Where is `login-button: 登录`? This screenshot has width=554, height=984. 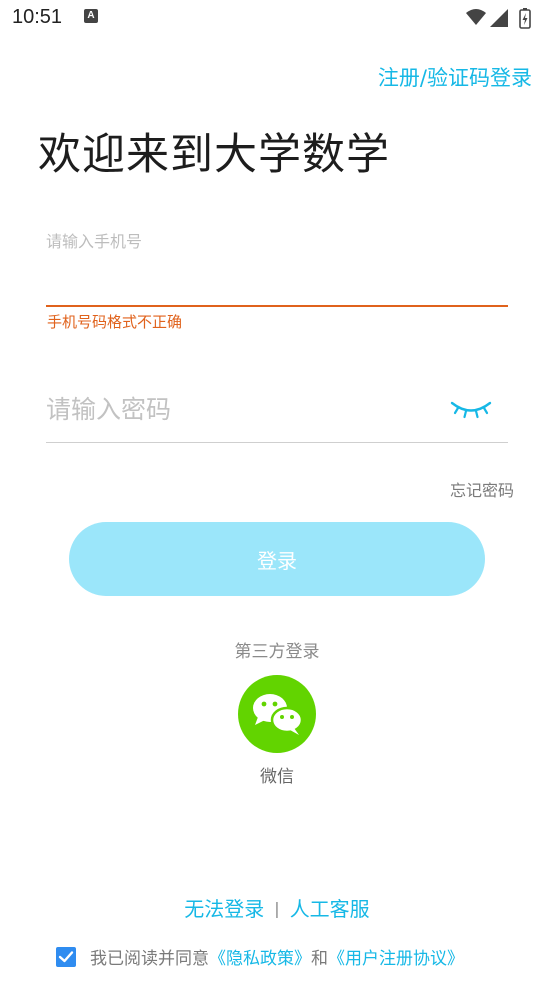
login-button: 登录 is located at coordinates (277, 559).